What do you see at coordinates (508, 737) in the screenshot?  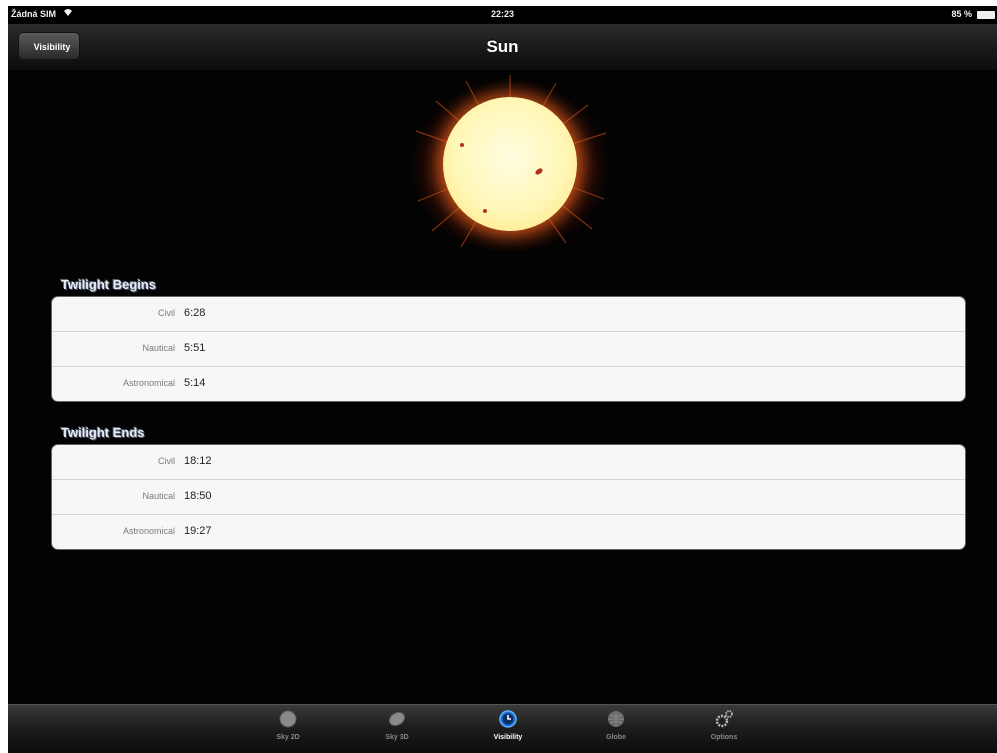 I see `tab-label: Visibility` at bounding box center [508, 737].